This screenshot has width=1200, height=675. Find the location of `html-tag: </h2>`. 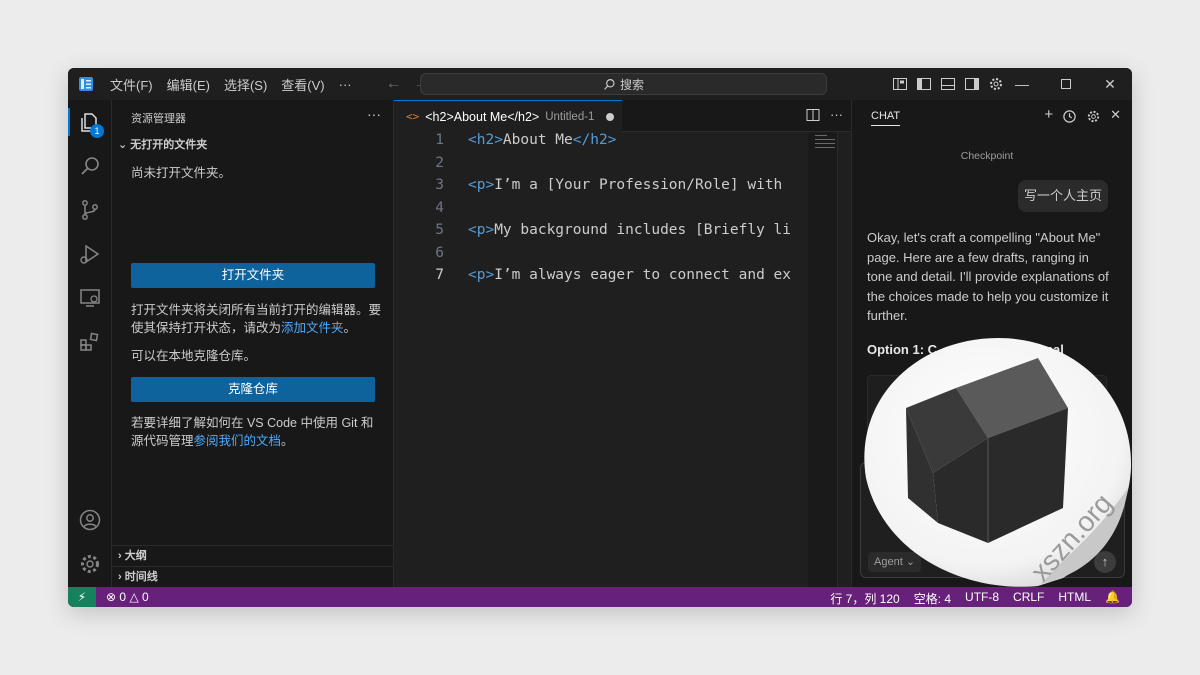

html-tag: </h2> is located at coordinates (594, 140).